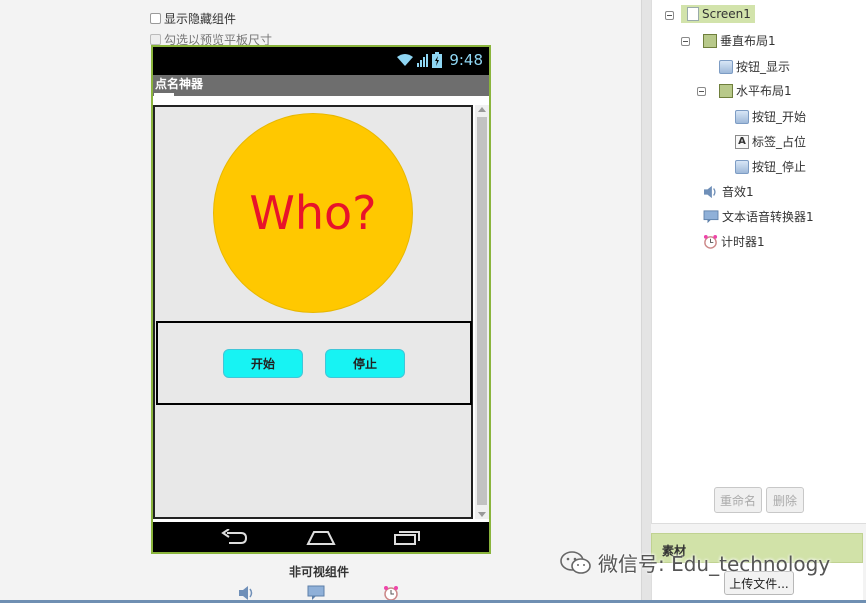  I want to click on collapse-screen-toggle, so click(669, 15).